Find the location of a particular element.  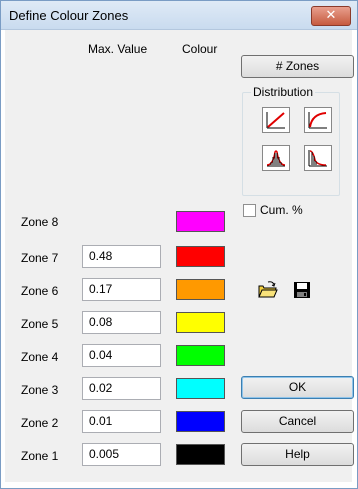

zone-8-label: Zone 8 is located at coordinates (40, 222).